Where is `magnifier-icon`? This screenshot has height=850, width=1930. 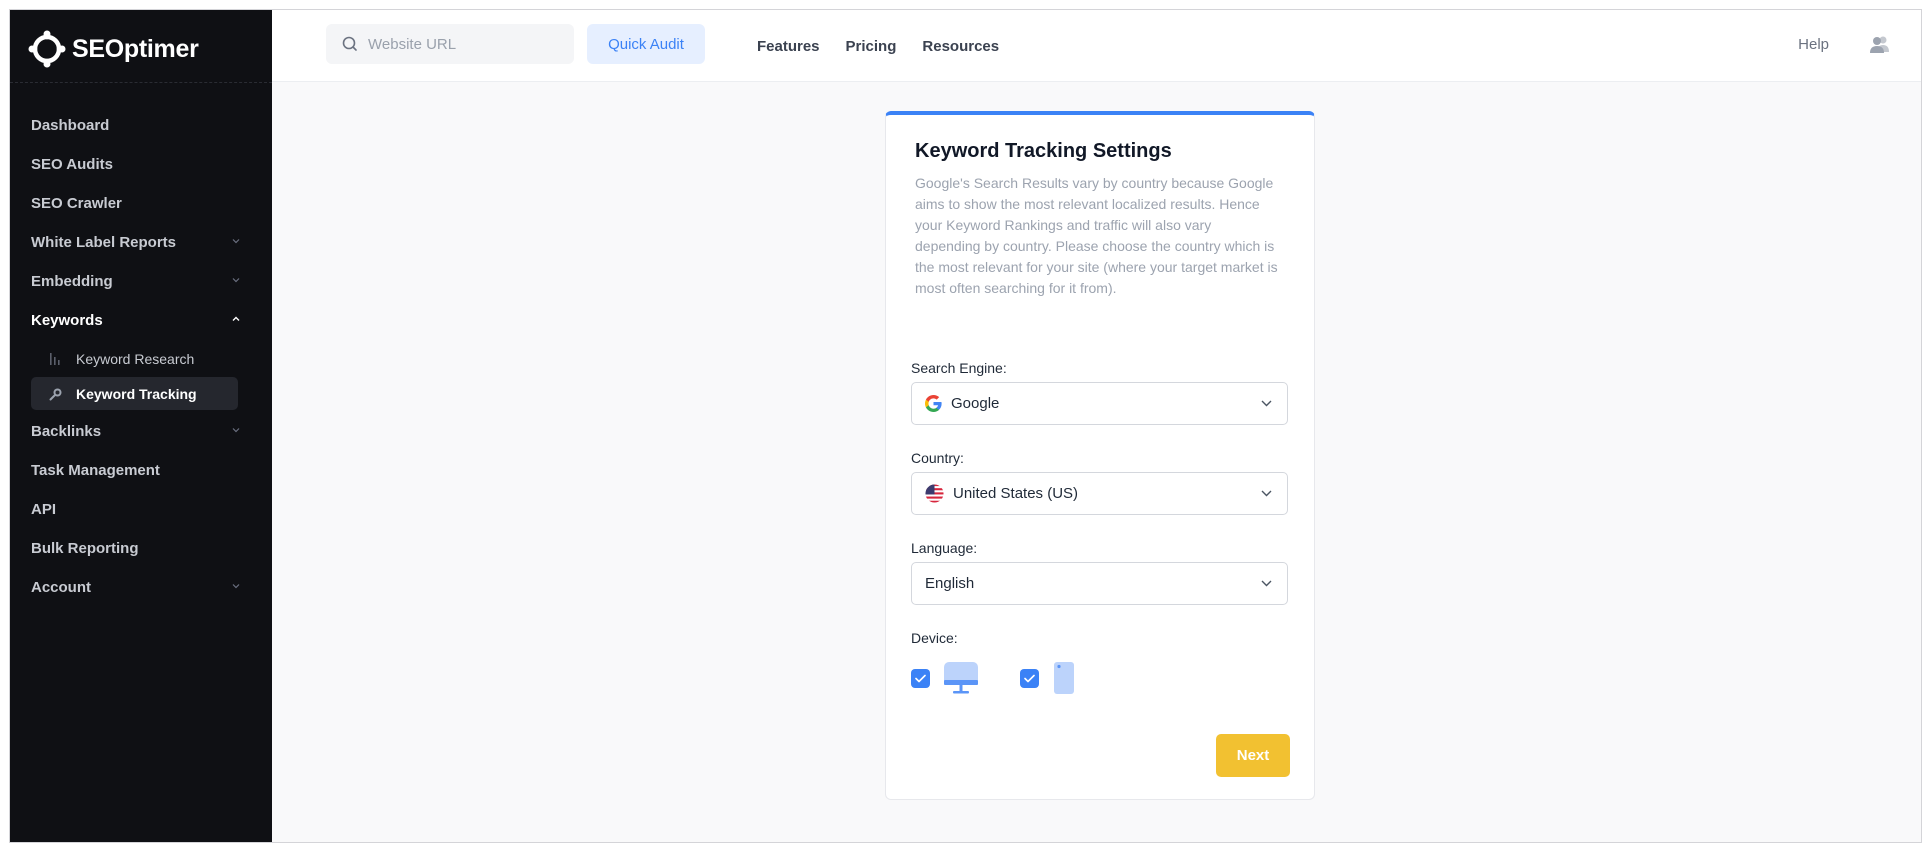
magnifier-icon is located at coordinates (55, 394).